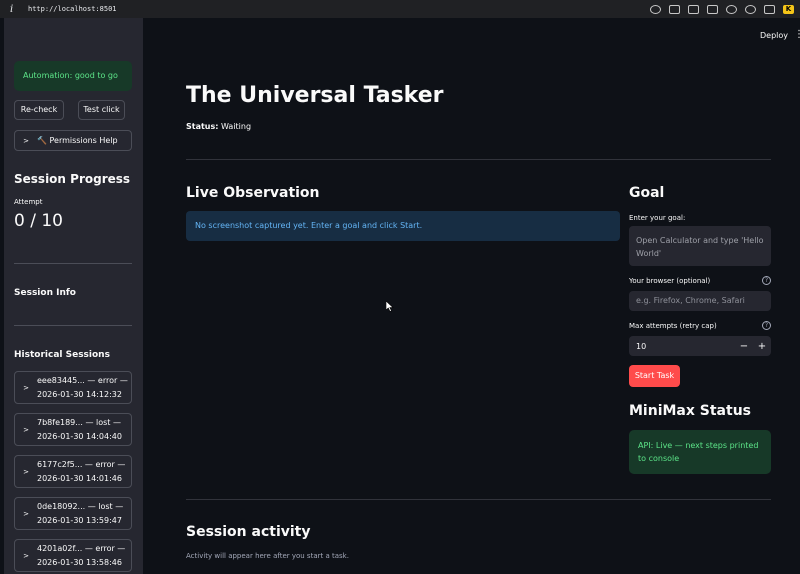 Image resolution: width=800 pixels, height=574 pixels. Describe the element at coordinates (16, 9) in the screenshot. I see `info-icon: i` at that location.